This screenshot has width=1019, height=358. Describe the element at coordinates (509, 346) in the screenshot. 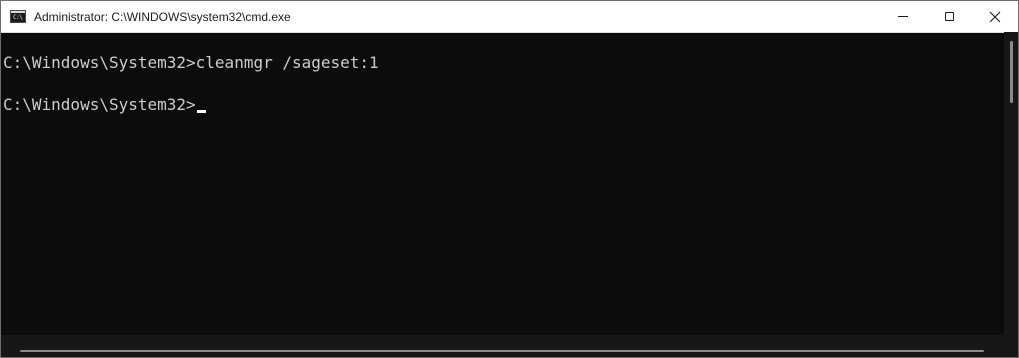

I see `horizontal-scrollbar` at that location.